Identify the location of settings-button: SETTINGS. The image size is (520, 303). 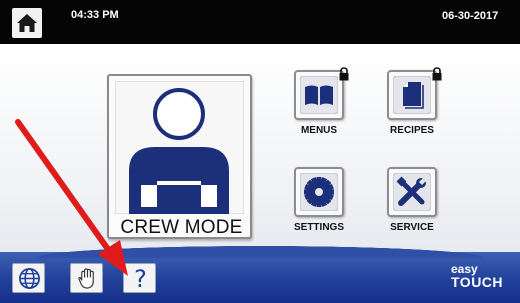
(319, 206).